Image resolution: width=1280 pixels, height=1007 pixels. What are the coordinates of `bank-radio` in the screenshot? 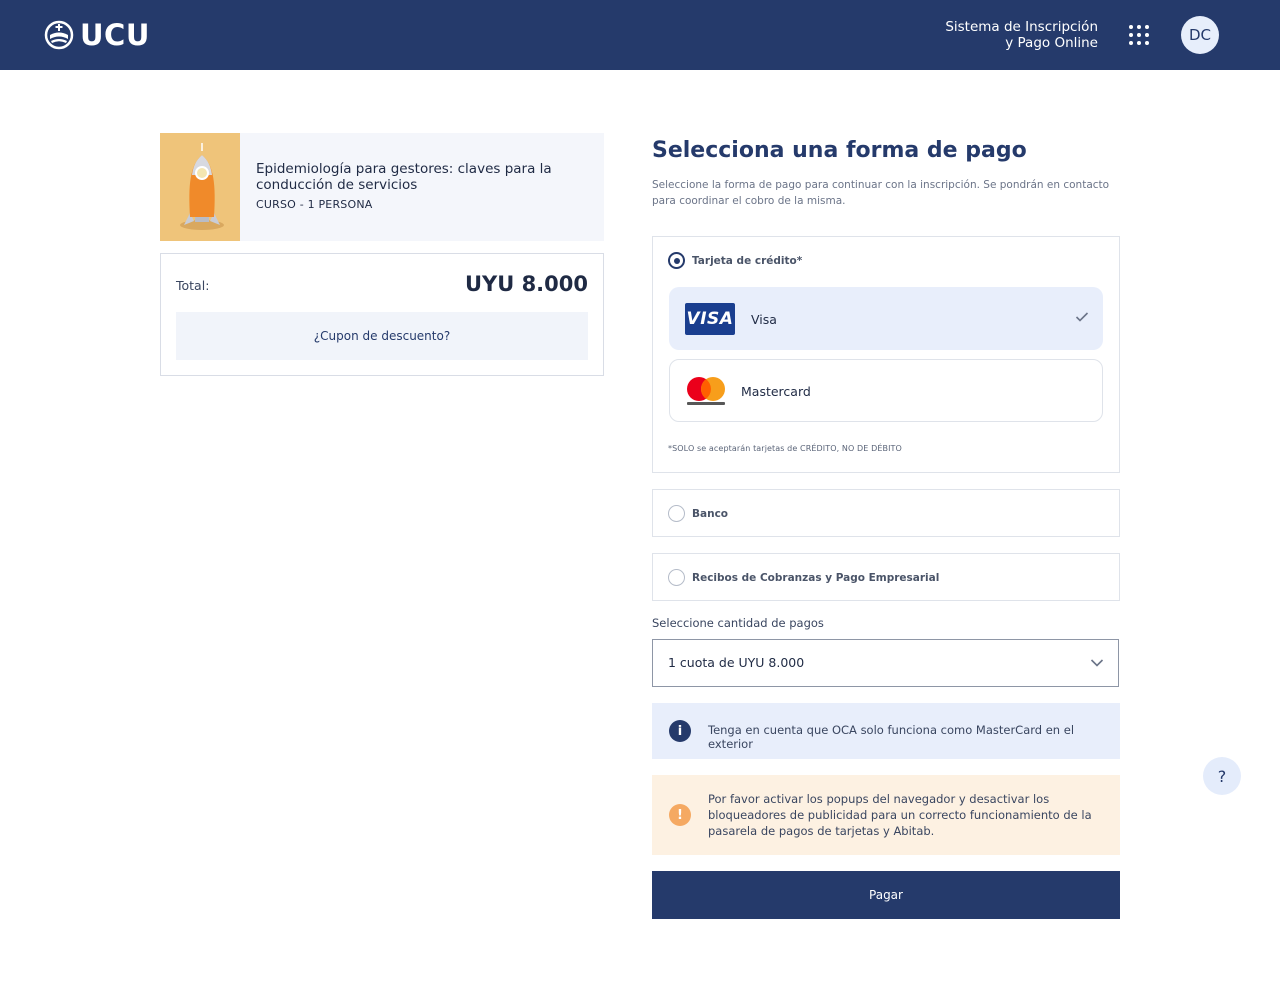 It's located at (676, 513).